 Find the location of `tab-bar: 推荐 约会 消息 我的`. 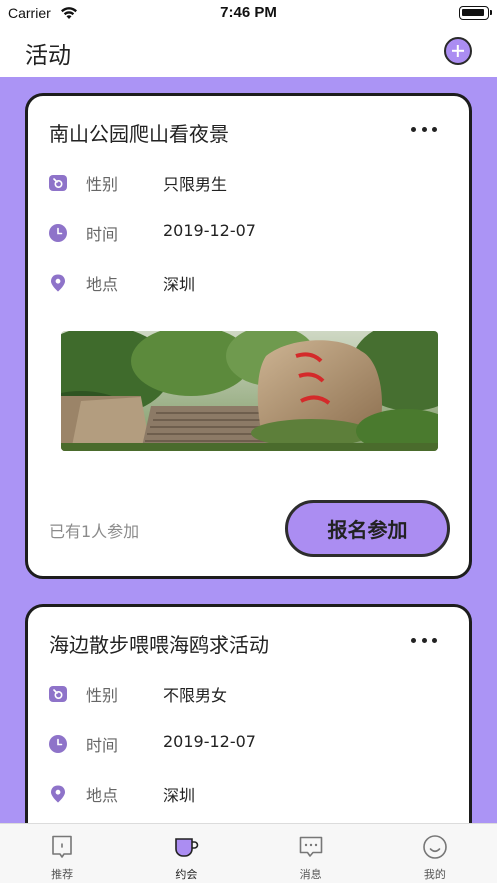

tab-bar: 推荐 约会 消息 我的 is located at coordinates (248, 853).